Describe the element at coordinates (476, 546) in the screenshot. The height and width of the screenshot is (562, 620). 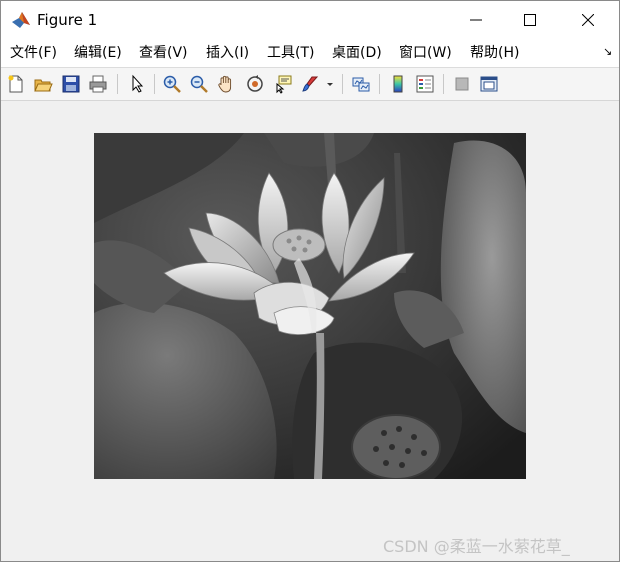
I see `watermark-text: CSDN @柔蓝一水萦花草_` at that location.